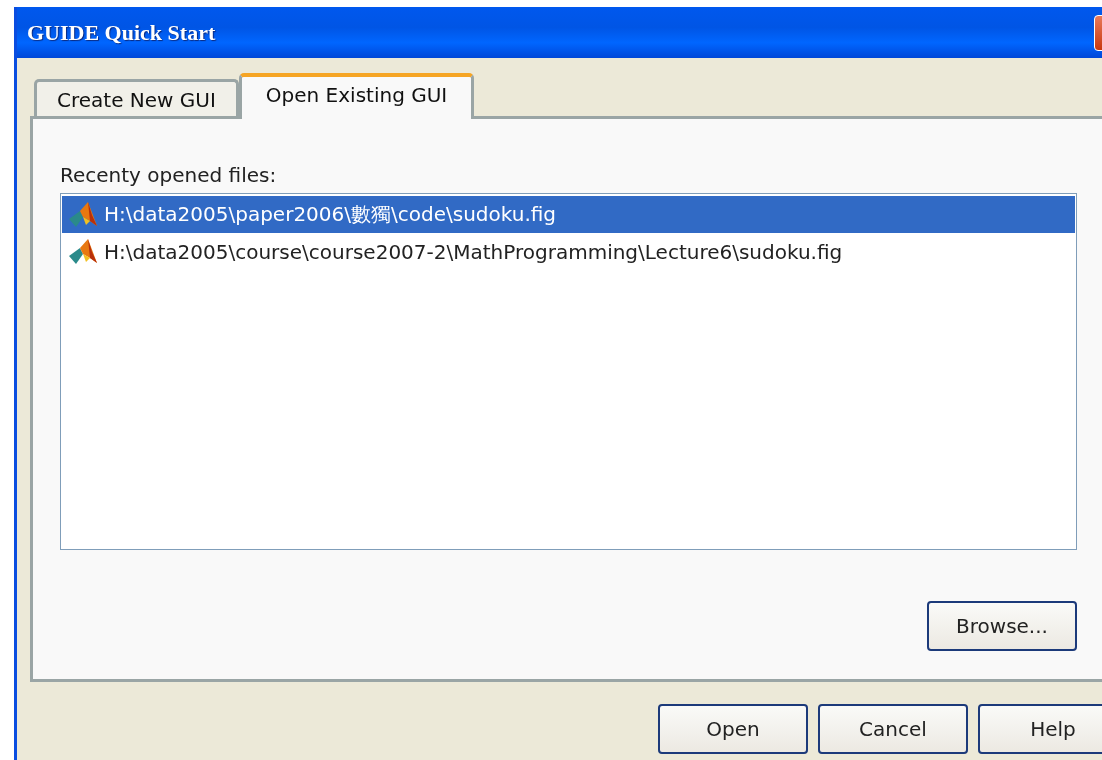 This screenshot has height=760, width=1102. I want to click on window-title: GUIDE Quick Start, so click(121, 32).